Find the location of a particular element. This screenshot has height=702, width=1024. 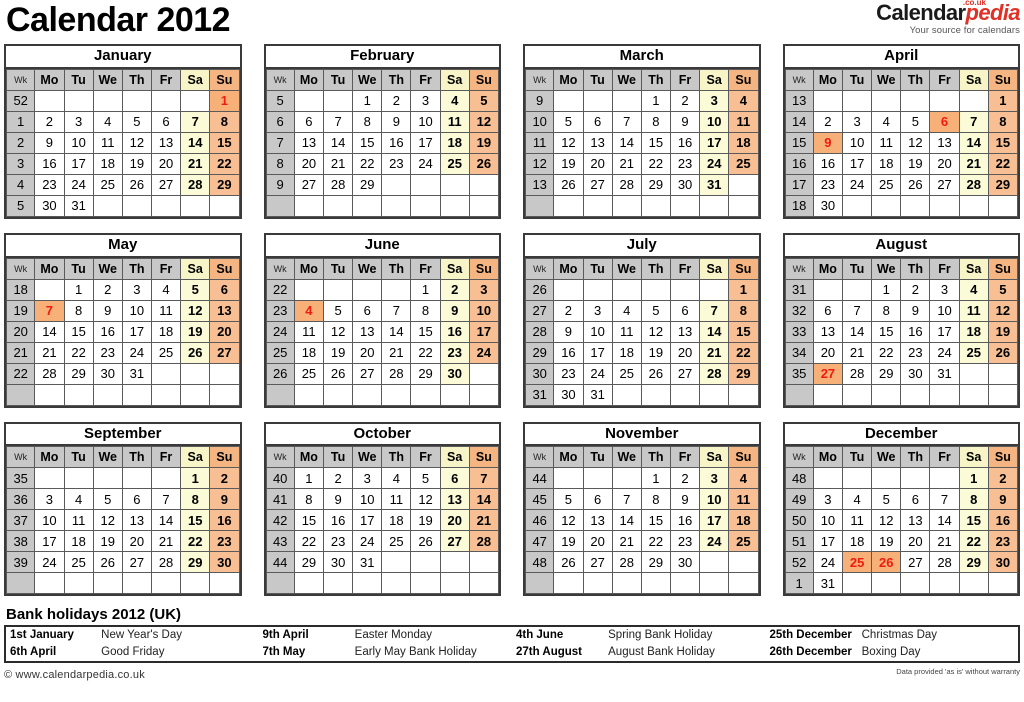

day-cell: 21 is located at coordinates (857, 352).